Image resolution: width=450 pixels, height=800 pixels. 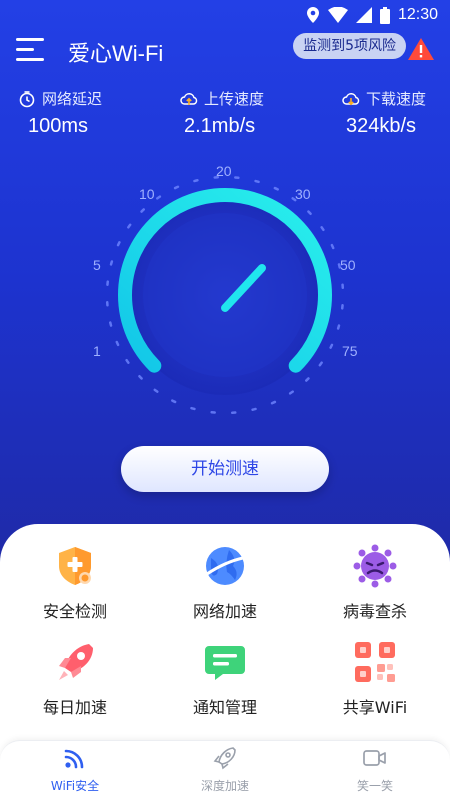 What do you see at coordinates (348, 265) in the screenshot?
I see `gauge-label-50: 50` at bounding box center [348, 265].